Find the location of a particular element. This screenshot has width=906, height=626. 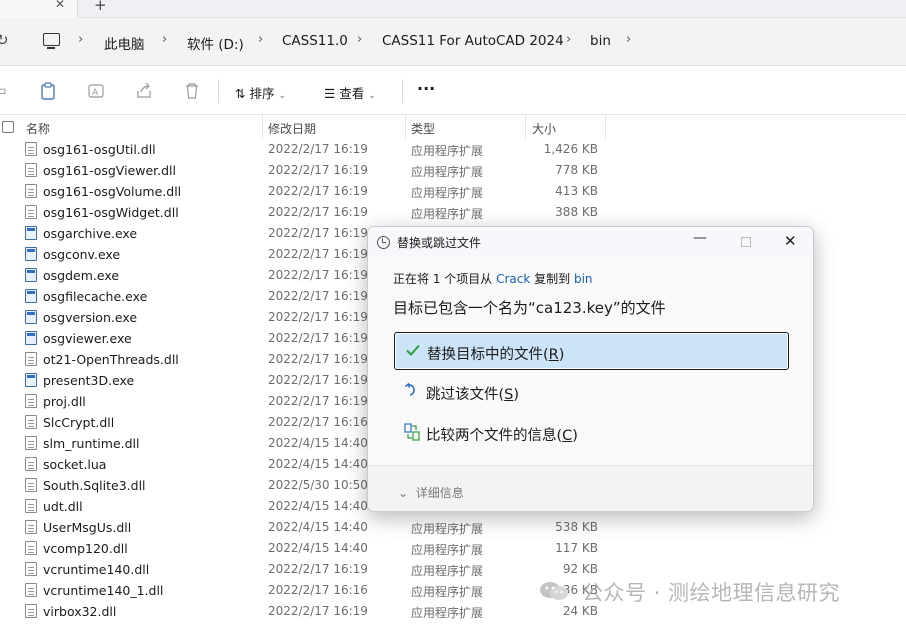

explorer-tab: ✕ is located at coordinates (39, 9).